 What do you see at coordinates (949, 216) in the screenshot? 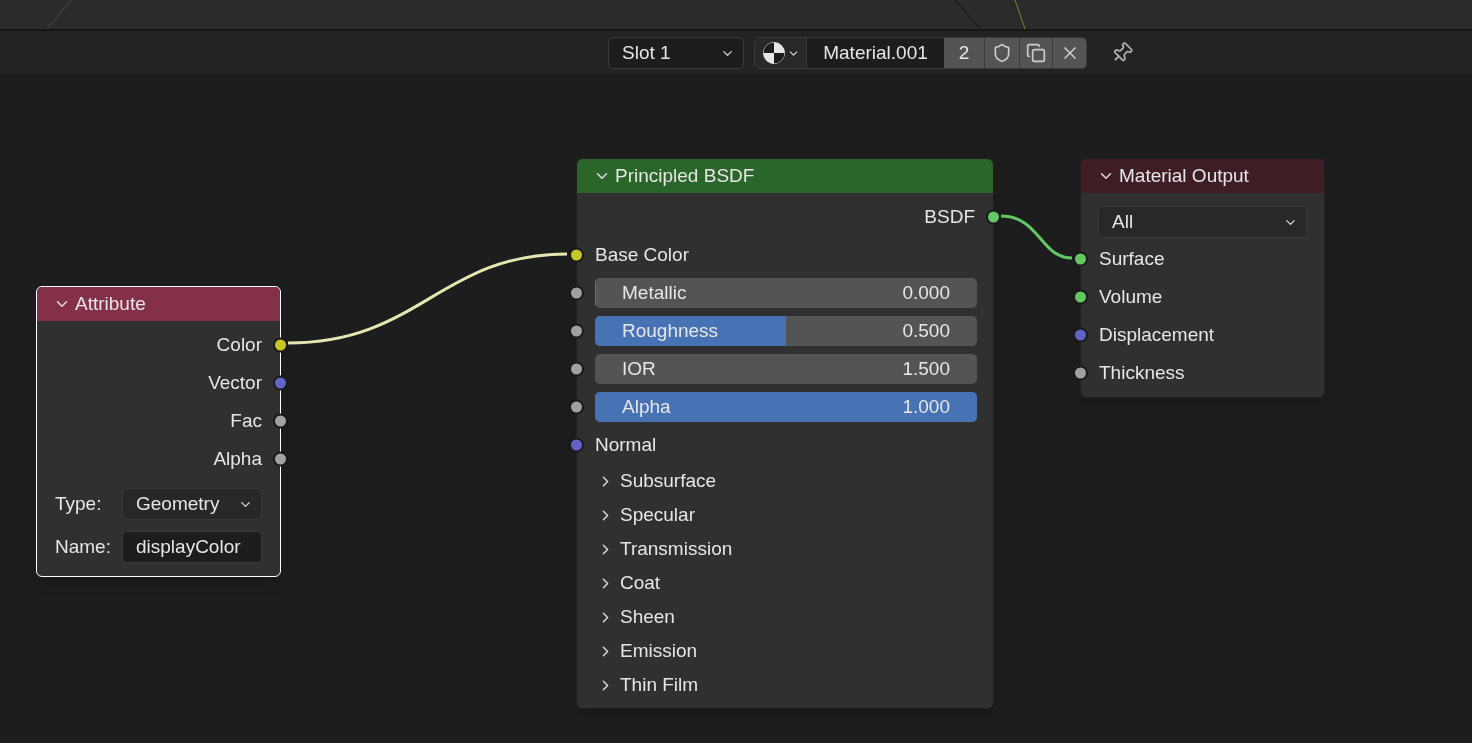
I see `socket-label: BSDF` at bounding box center [949, 216].